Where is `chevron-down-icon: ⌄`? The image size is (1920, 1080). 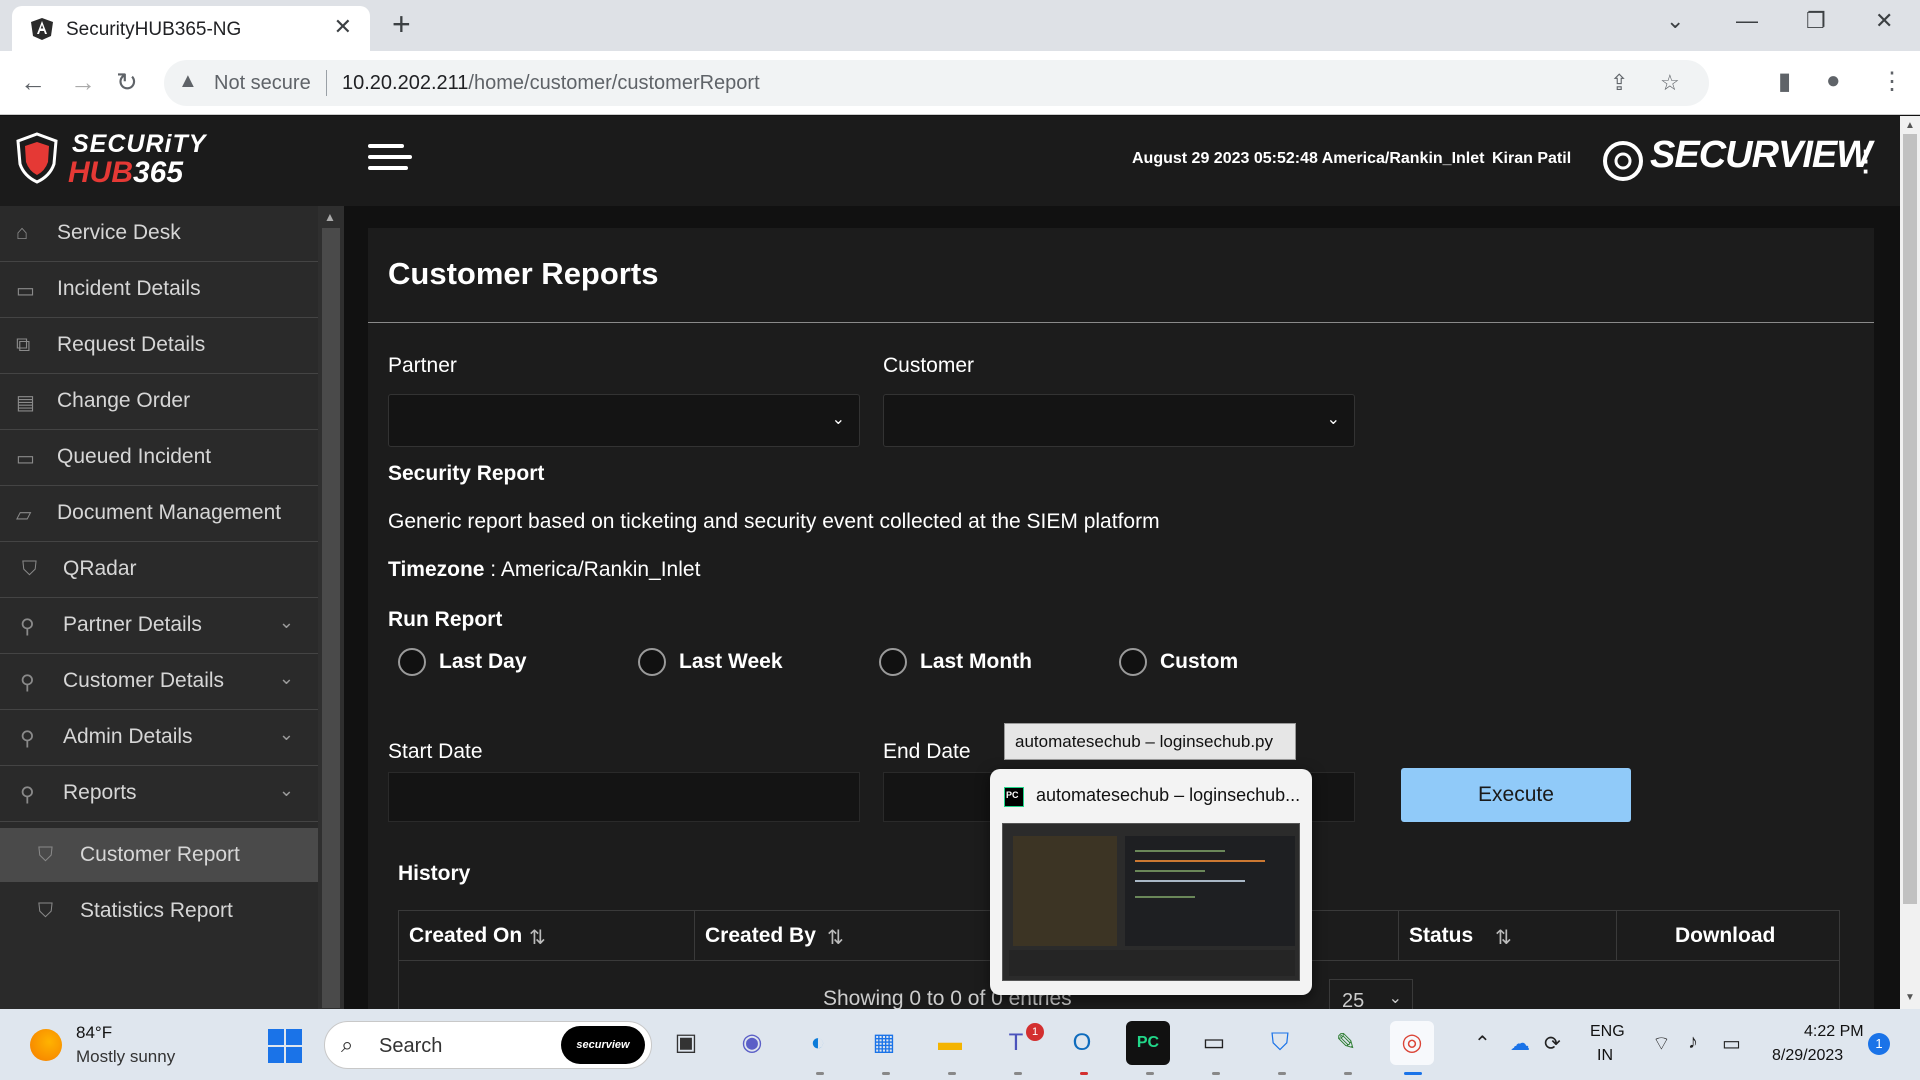 chevron-down-icon: ⌄ is located at coordinates (286, 622).